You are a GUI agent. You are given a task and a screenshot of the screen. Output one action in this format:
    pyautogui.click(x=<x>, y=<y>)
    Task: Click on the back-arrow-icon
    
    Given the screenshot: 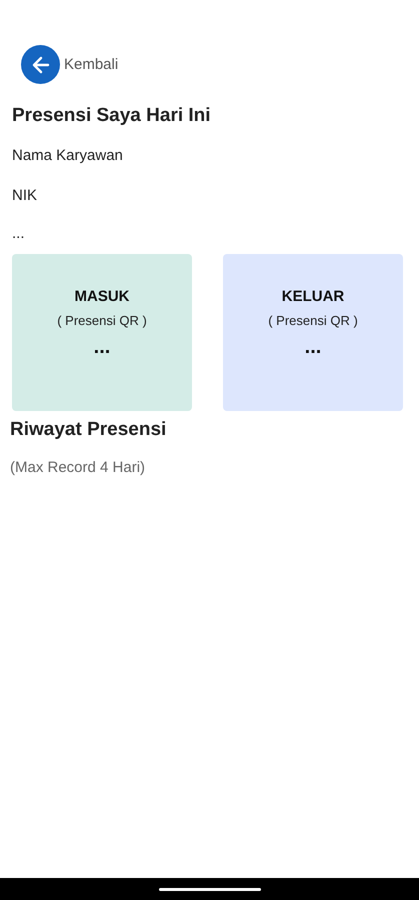 What is the action you would take?
    pyautogui.click(x=40, y=64)
    